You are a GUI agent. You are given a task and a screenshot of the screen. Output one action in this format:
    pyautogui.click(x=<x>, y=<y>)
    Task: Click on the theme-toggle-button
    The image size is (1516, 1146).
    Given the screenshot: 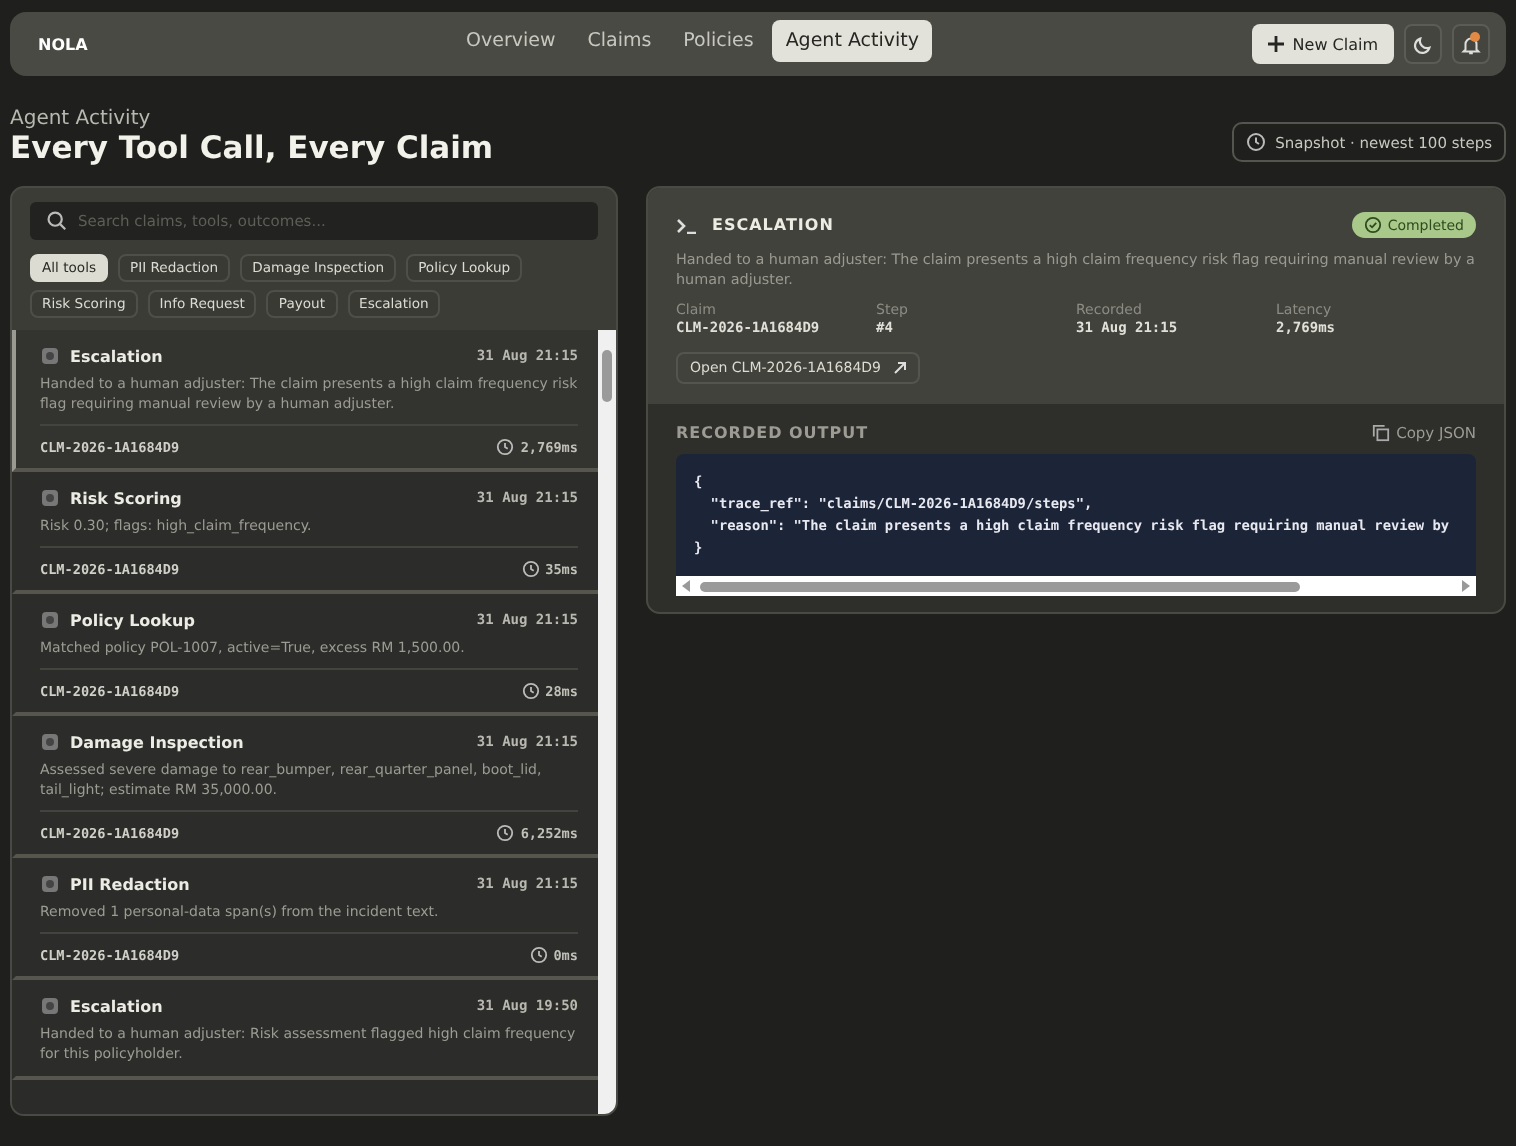 What is the action you would take?
    pyautogui.click(x=1423, y=44)
    